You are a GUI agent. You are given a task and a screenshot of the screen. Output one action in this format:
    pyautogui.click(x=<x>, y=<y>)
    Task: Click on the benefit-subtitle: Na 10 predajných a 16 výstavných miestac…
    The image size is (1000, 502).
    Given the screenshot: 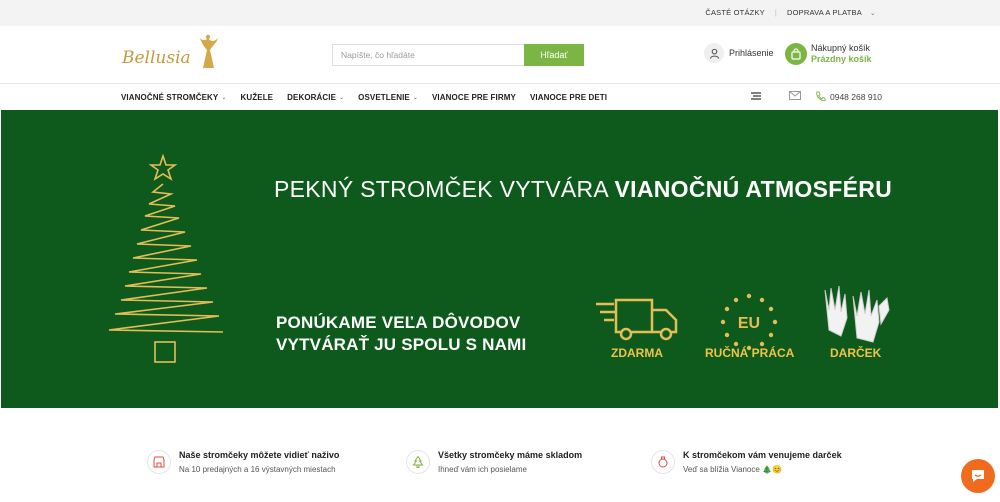 What is the action you would take?
    pyautogui.click(x=257, y=469)
    